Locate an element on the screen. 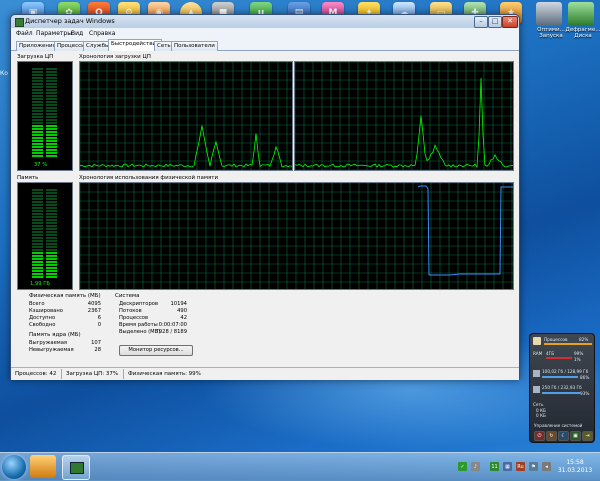 The image size is (600, 481). gadget-lock-icon: ▣ is located at coordinates (575, 436).